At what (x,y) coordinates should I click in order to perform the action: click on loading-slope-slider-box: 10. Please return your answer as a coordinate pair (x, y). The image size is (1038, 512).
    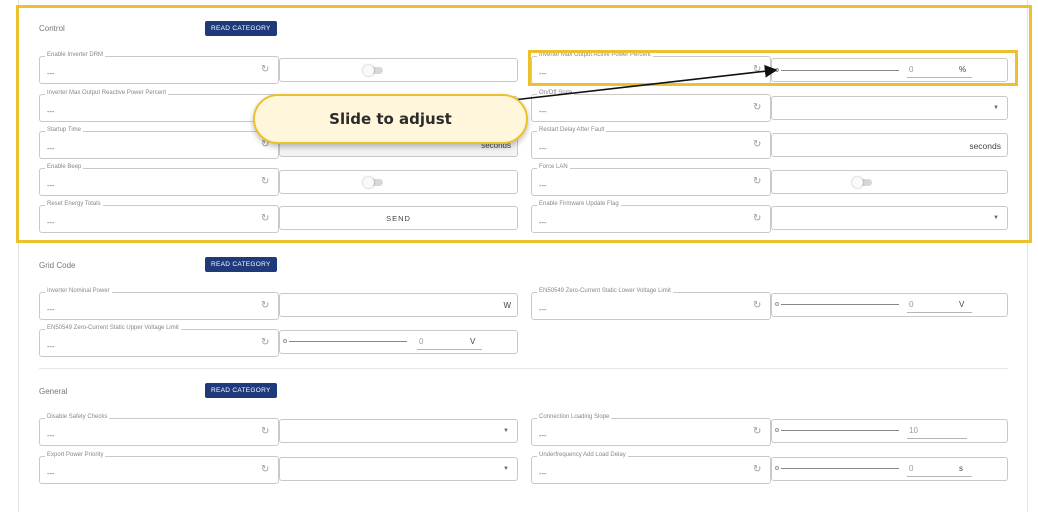
    Looking at the image, I should click on (889, 431).